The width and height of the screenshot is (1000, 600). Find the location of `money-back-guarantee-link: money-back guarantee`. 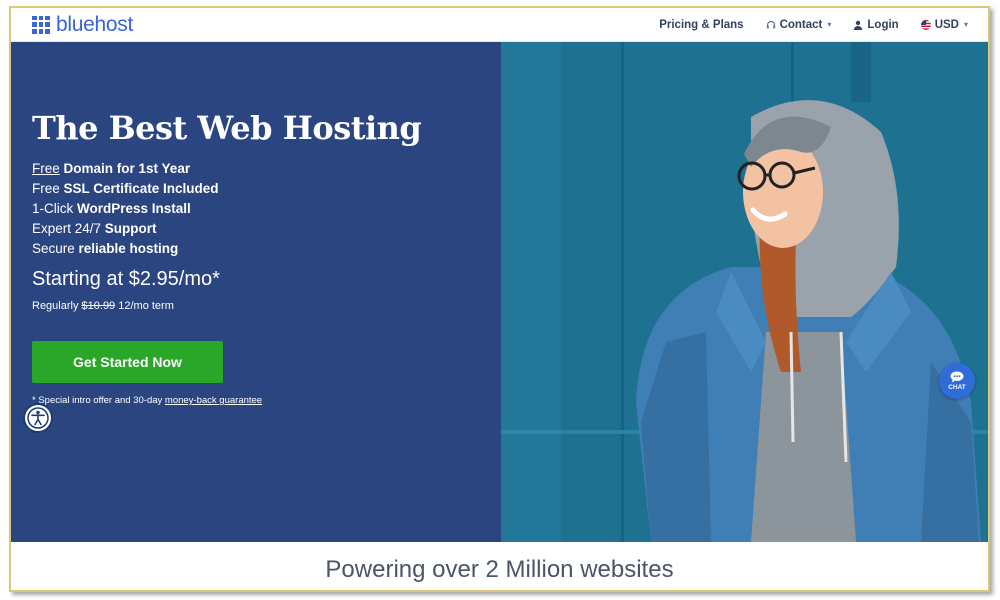

money-back-guarantee-link: money-back guarantee is located at coordinates (213, 400).